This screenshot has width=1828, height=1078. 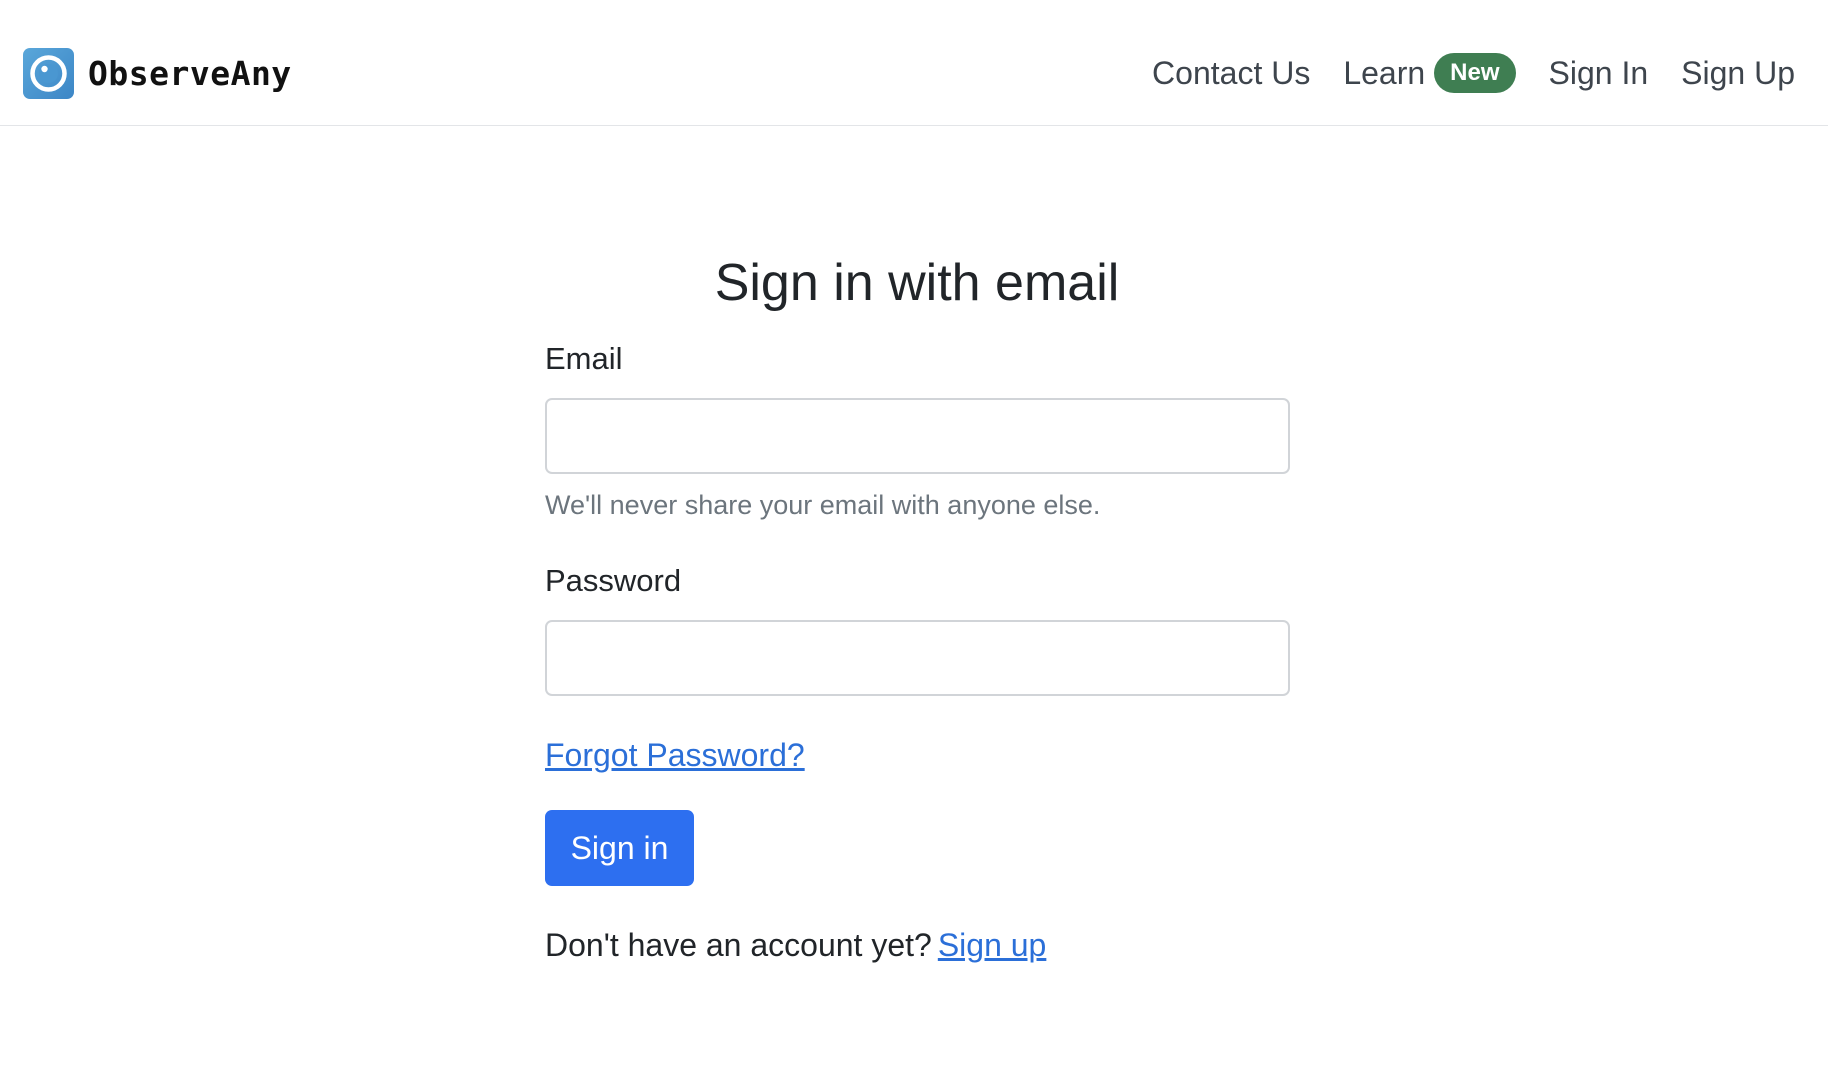 What do you see at coordinates (738, 945) in the screenshot?
I see `no-account-text: Don't have an account yet?` at bounding box center [738, 945].